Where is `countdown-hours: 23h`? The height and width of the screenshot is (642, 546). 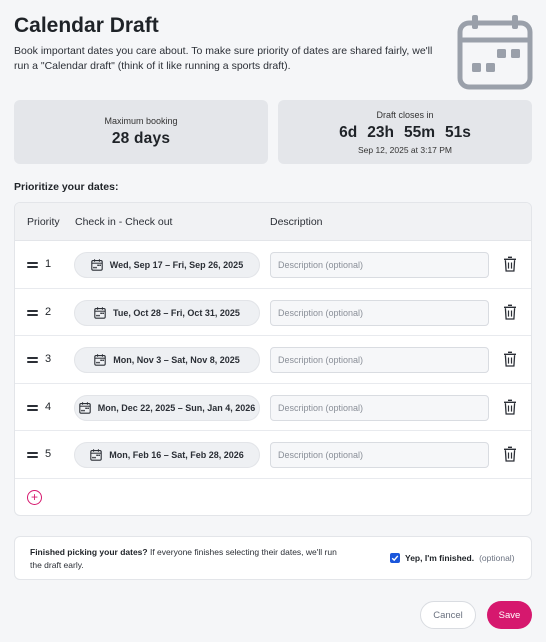 countdown-hours: 23h is located at coordinates (380, 132).